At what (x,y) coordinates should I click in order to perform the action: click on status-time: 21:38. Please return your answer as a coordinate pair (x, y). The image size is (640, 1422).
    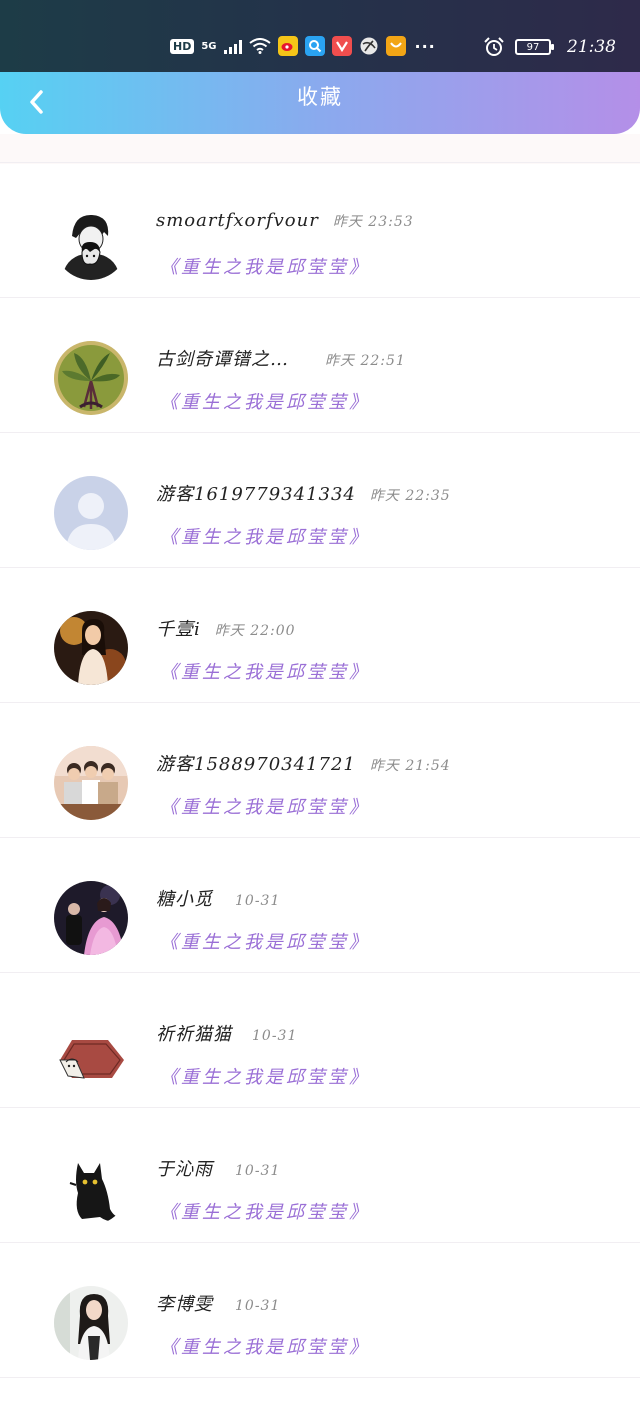
    Looking at the image, I should click on (591, 47).